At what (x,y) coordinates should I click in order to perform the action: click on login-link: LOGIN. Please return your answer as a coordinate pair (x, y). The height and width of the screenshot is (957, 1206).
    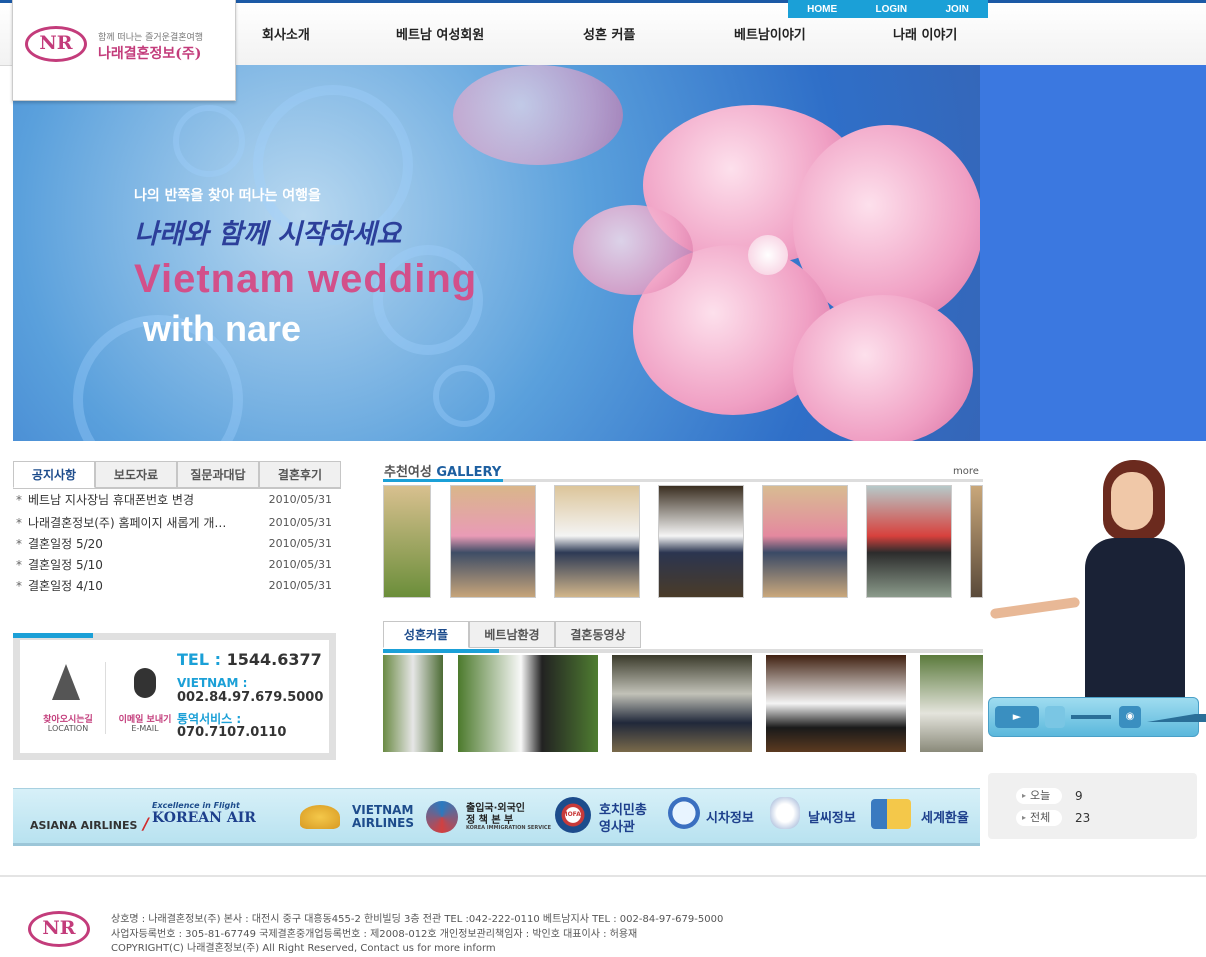
    Looking at the image, I should click on (891, 9).